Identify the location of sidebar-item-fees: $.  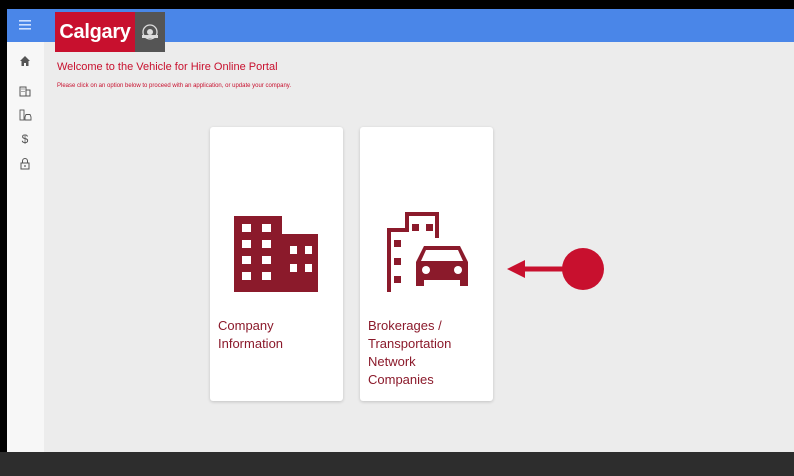
(25, 139).